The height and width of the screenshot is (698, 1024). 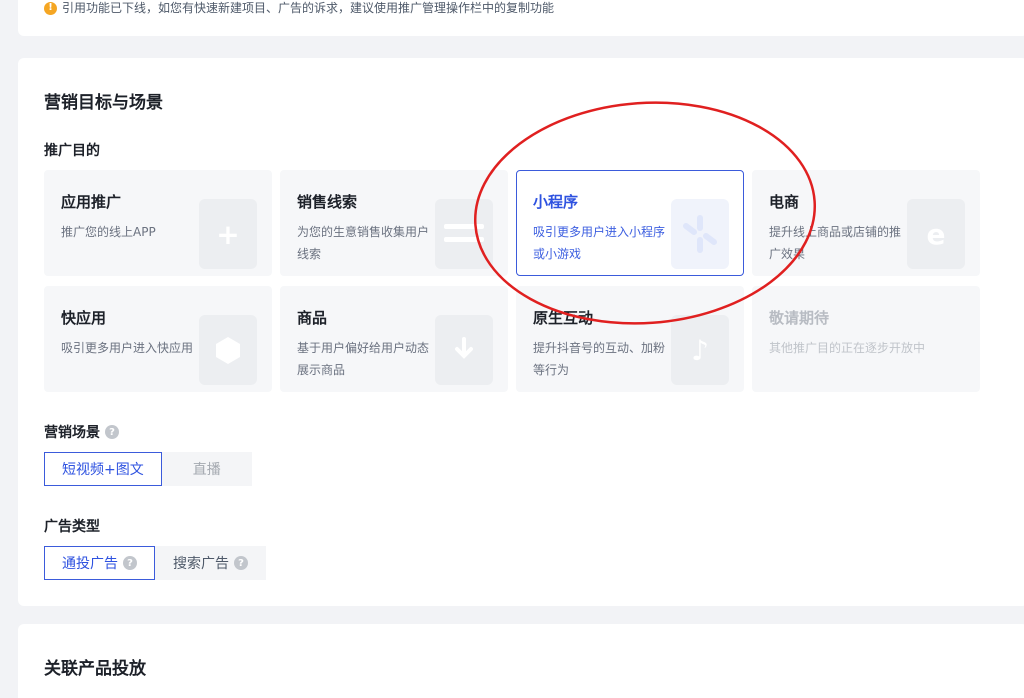 I want to click on goal-title: 原生互动, so click(x=563, y=318).